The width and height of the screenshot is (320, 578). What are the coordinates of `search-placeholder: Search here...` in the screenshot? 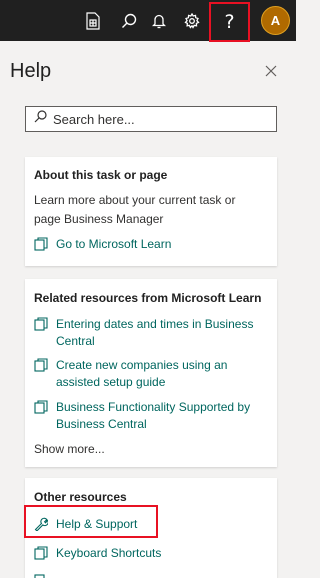 It's located at (94, 119).